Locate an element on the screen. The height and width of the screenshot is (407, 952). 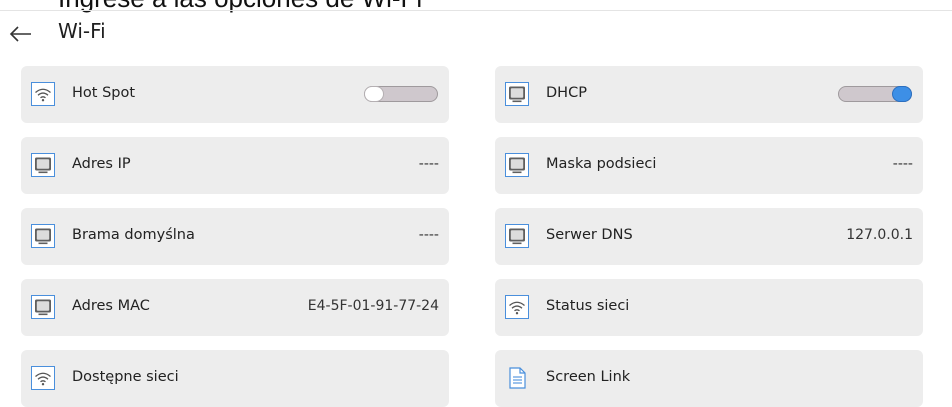
item-label: Dostępne sieci is located at coordinates (125, 377).